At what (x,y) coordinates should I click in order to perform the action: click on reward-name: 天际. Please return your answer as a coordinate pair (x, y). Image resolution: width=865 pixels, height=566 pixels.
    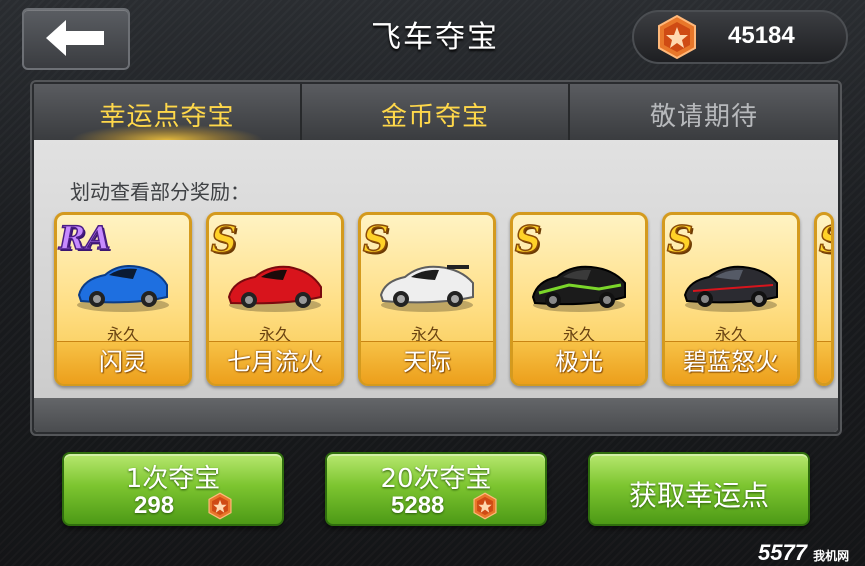
    Looking at the image, I should click on (427, 362).